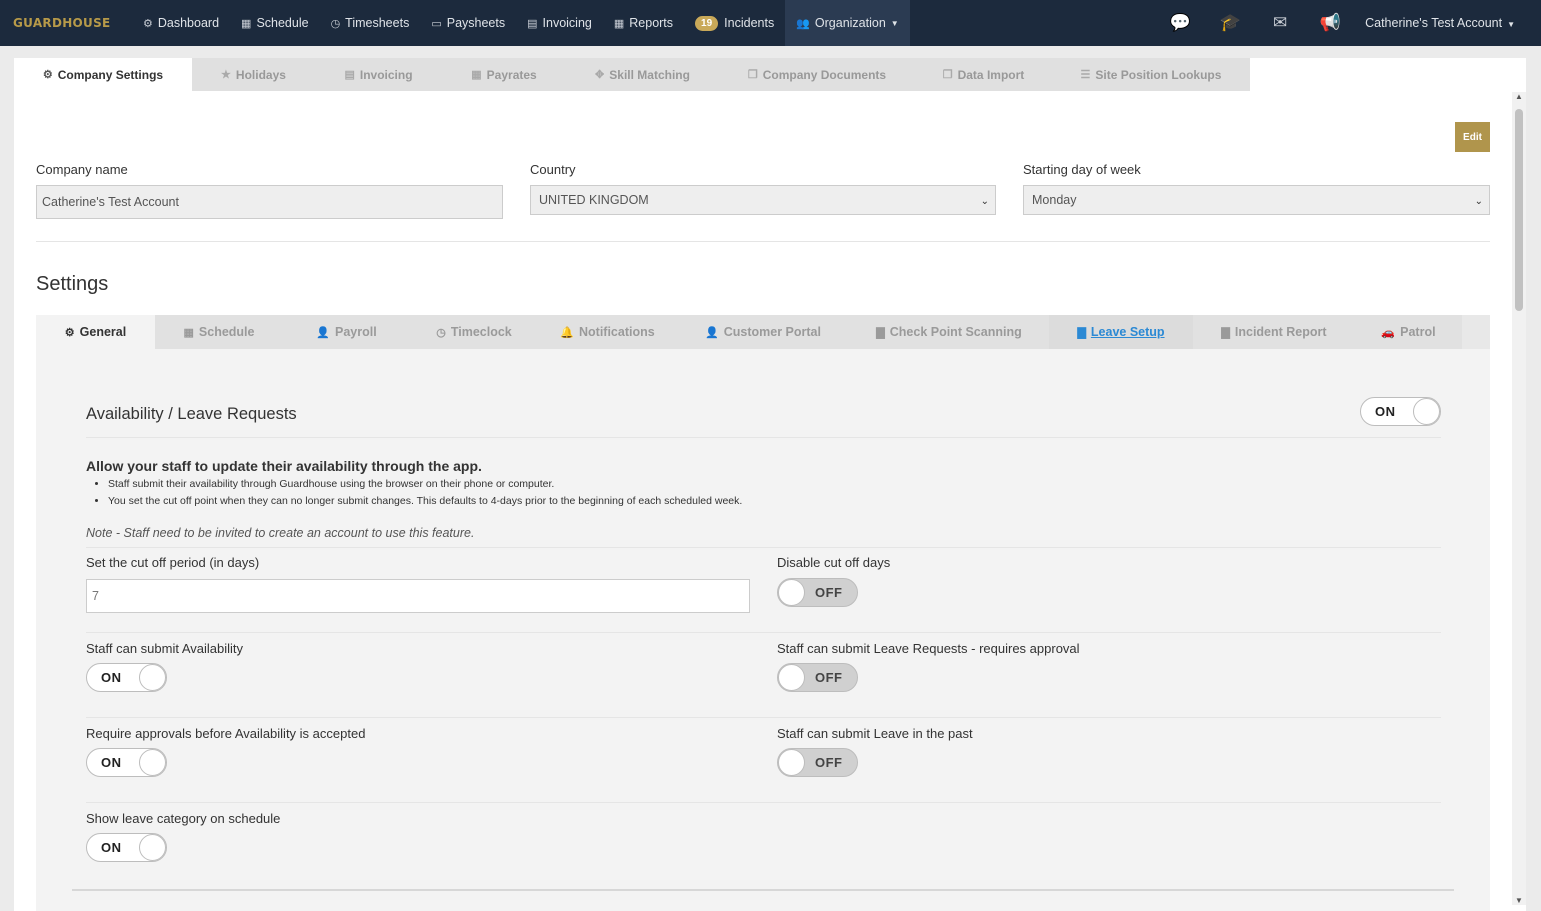 The width and height of the screenshot is (1541, 911). Describe the element at coordinates (468, 23) in the screenshot. I see `nav-paysheets: ▭ Paysheets` at that location.